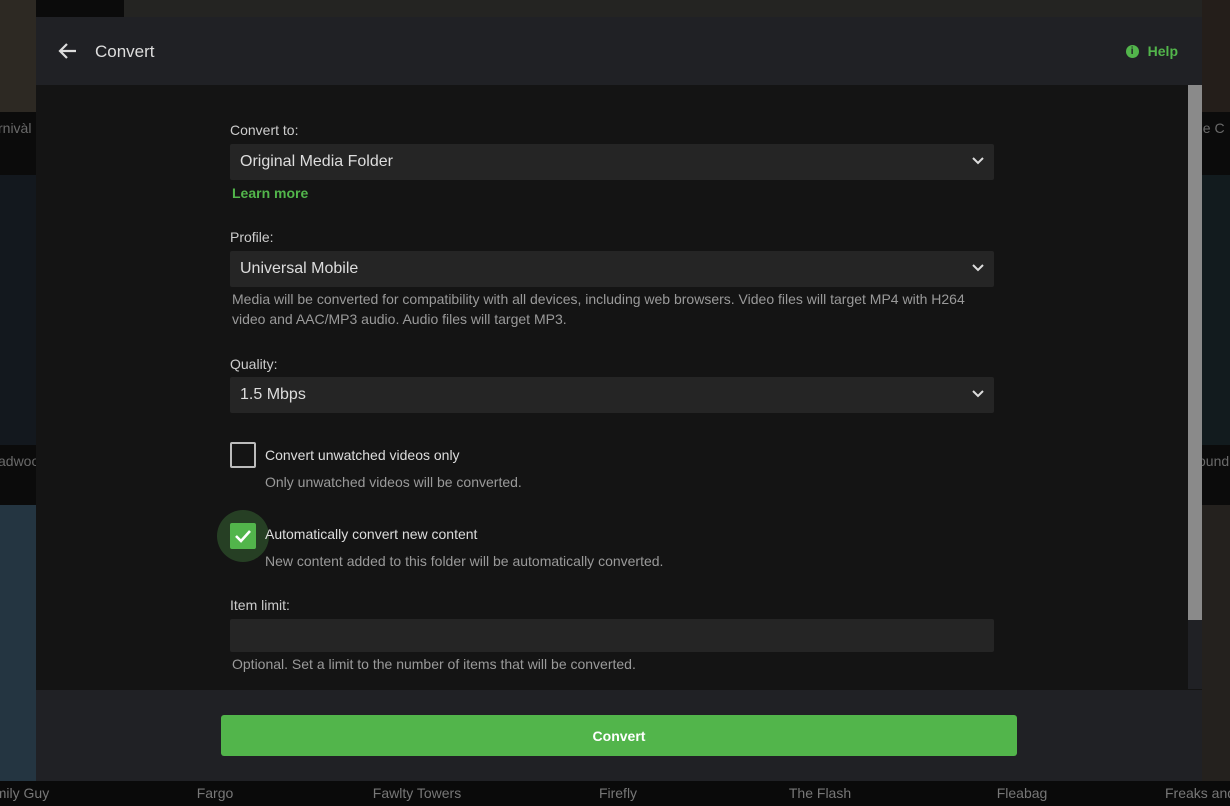 The image size is (1230, 806). I want to click on scrollbar, so click(1195, 387).